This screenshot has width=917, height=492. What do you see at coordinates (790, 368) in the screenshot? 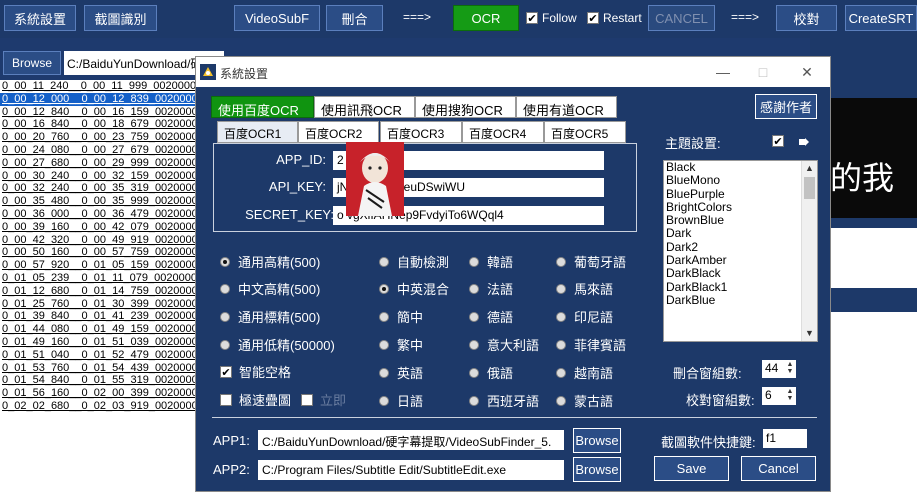
I see `spin-arrows-icon: ▲ ▼` at bounding box center [790, 368].